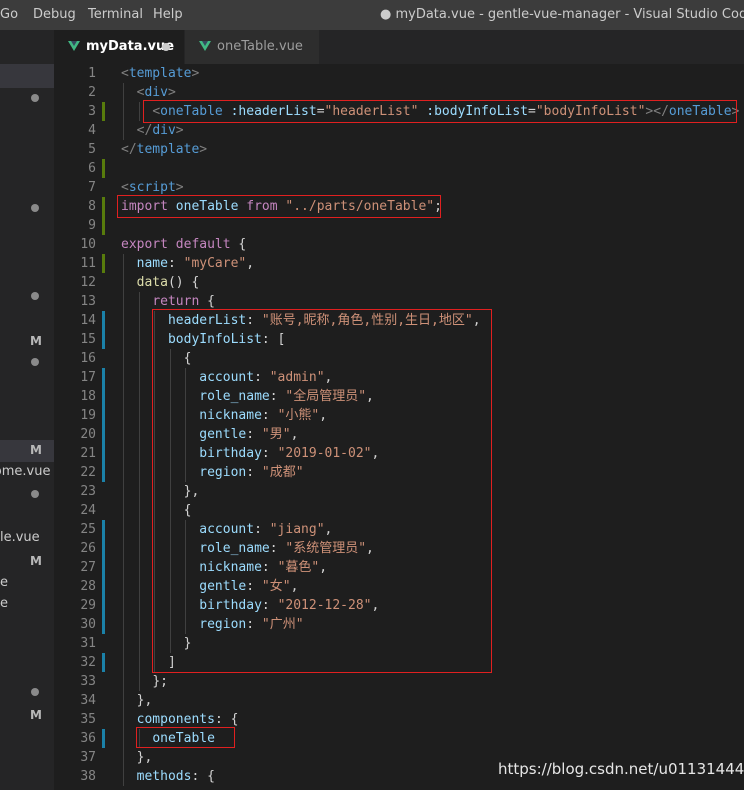 Image resolution: width=744 pixels, height=790 pixels. I want to click on code-line: 10 export default {, so click(163, 244).